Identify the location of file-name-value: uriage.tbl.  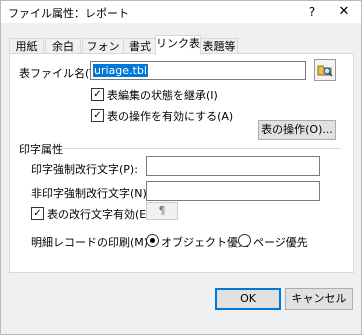
(120, 70).